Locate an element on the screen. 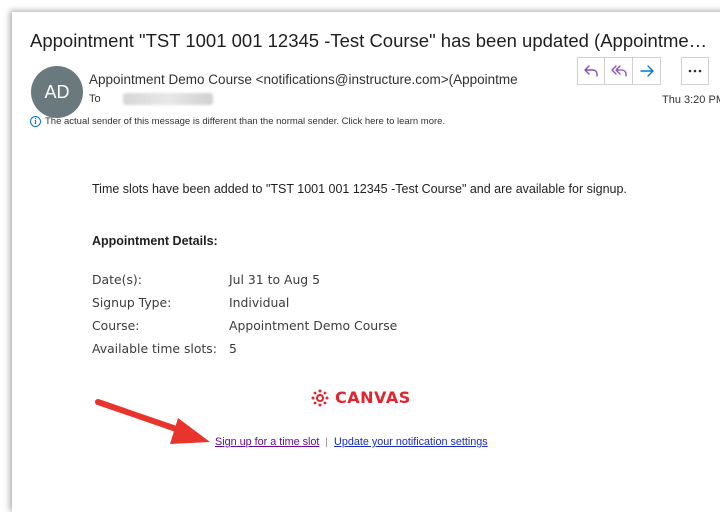 The image size is (720, 512). to-label: To is located at coordinates (95, 99).